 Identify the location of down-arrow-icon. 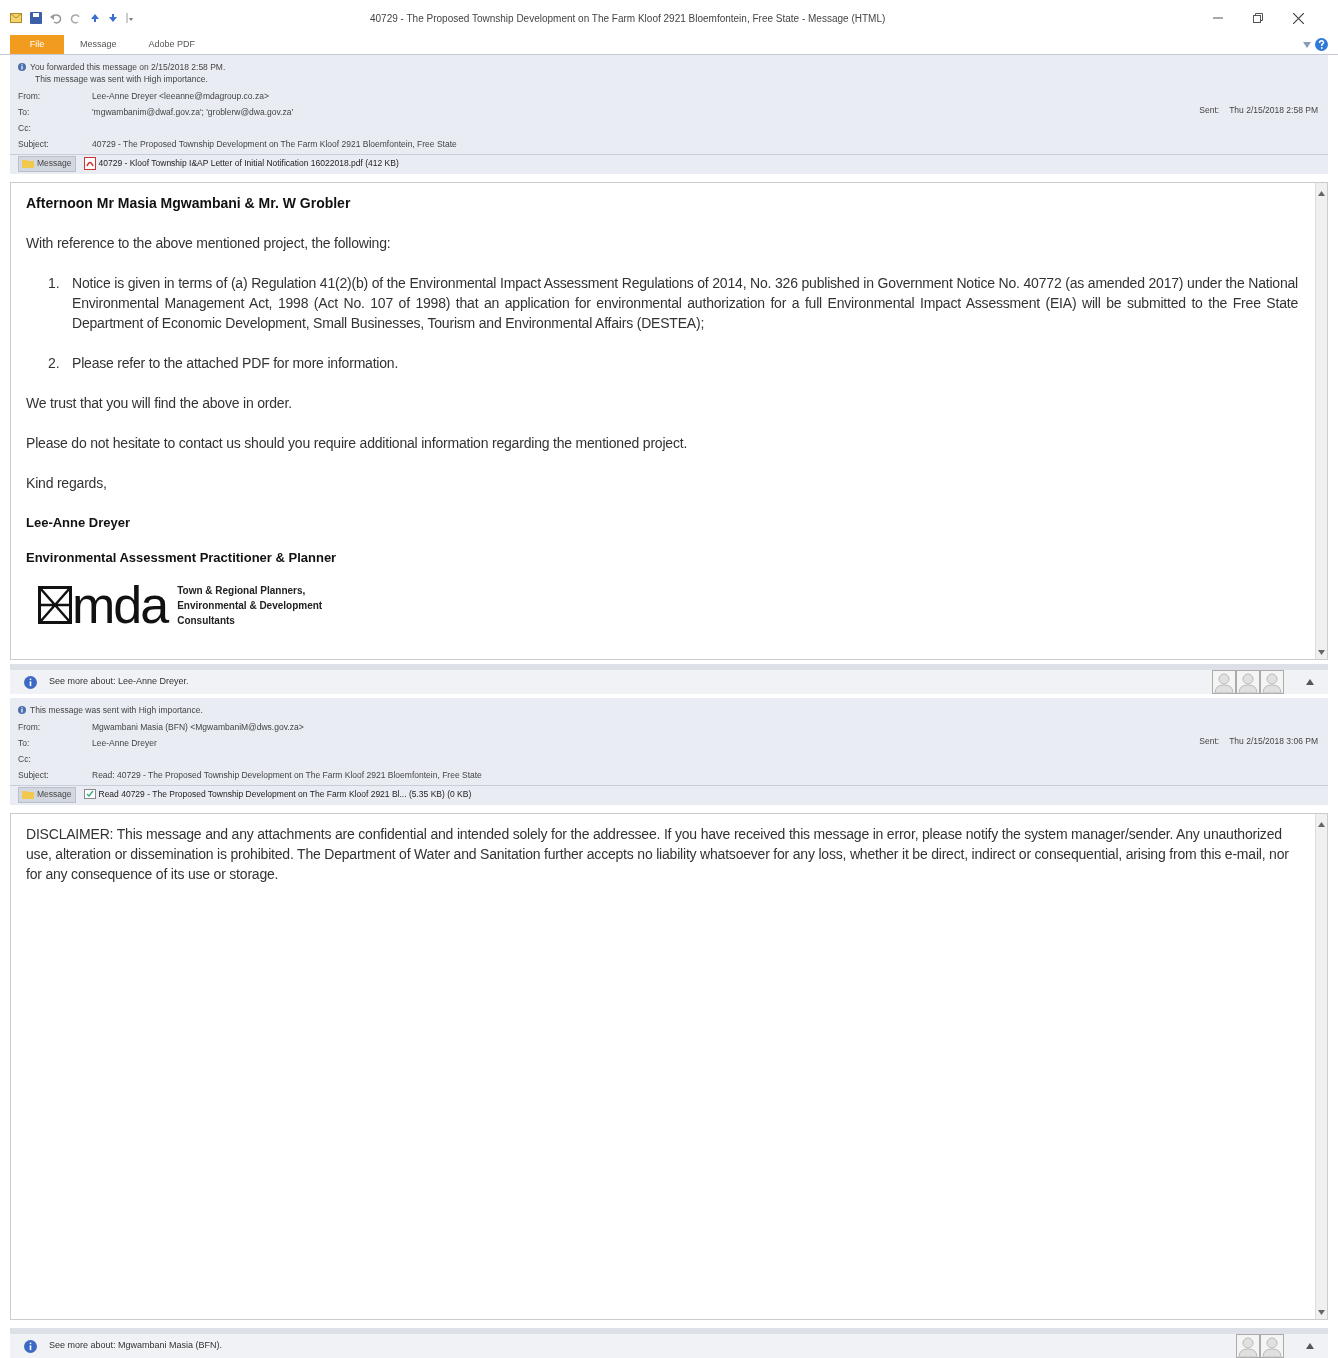
(113, 18).